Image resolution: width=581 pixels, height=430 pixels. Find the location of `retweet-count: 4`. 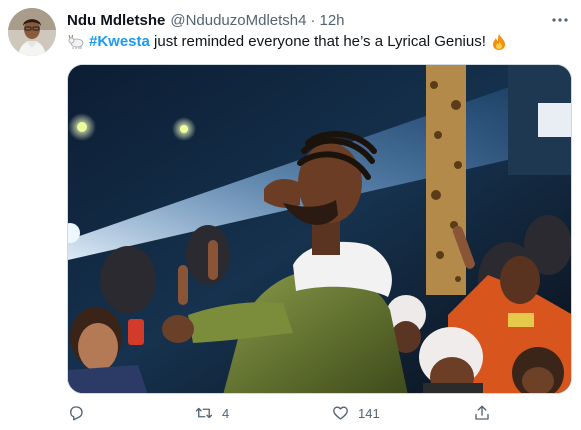

retweet-count: 4 is located at coordinates (226, 413).